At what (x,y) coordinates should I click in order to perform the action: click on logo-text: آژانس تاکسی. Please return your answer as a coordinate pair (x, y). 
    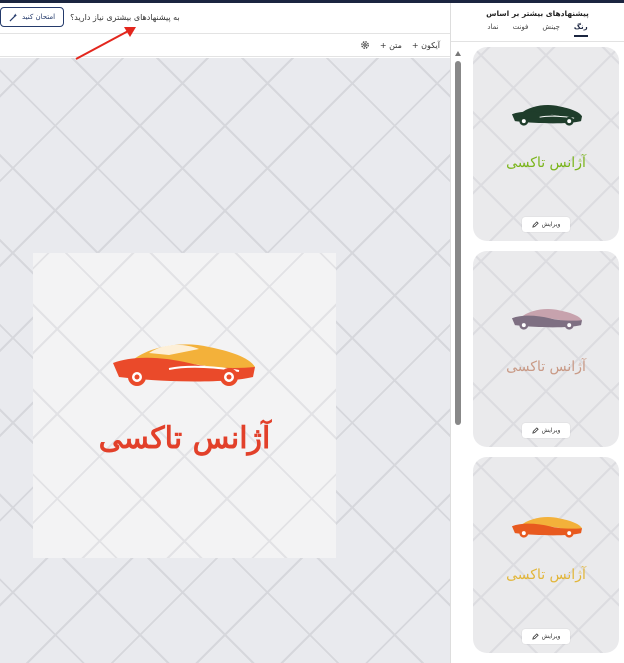
    Looking at the image, I should click on (184, 438).